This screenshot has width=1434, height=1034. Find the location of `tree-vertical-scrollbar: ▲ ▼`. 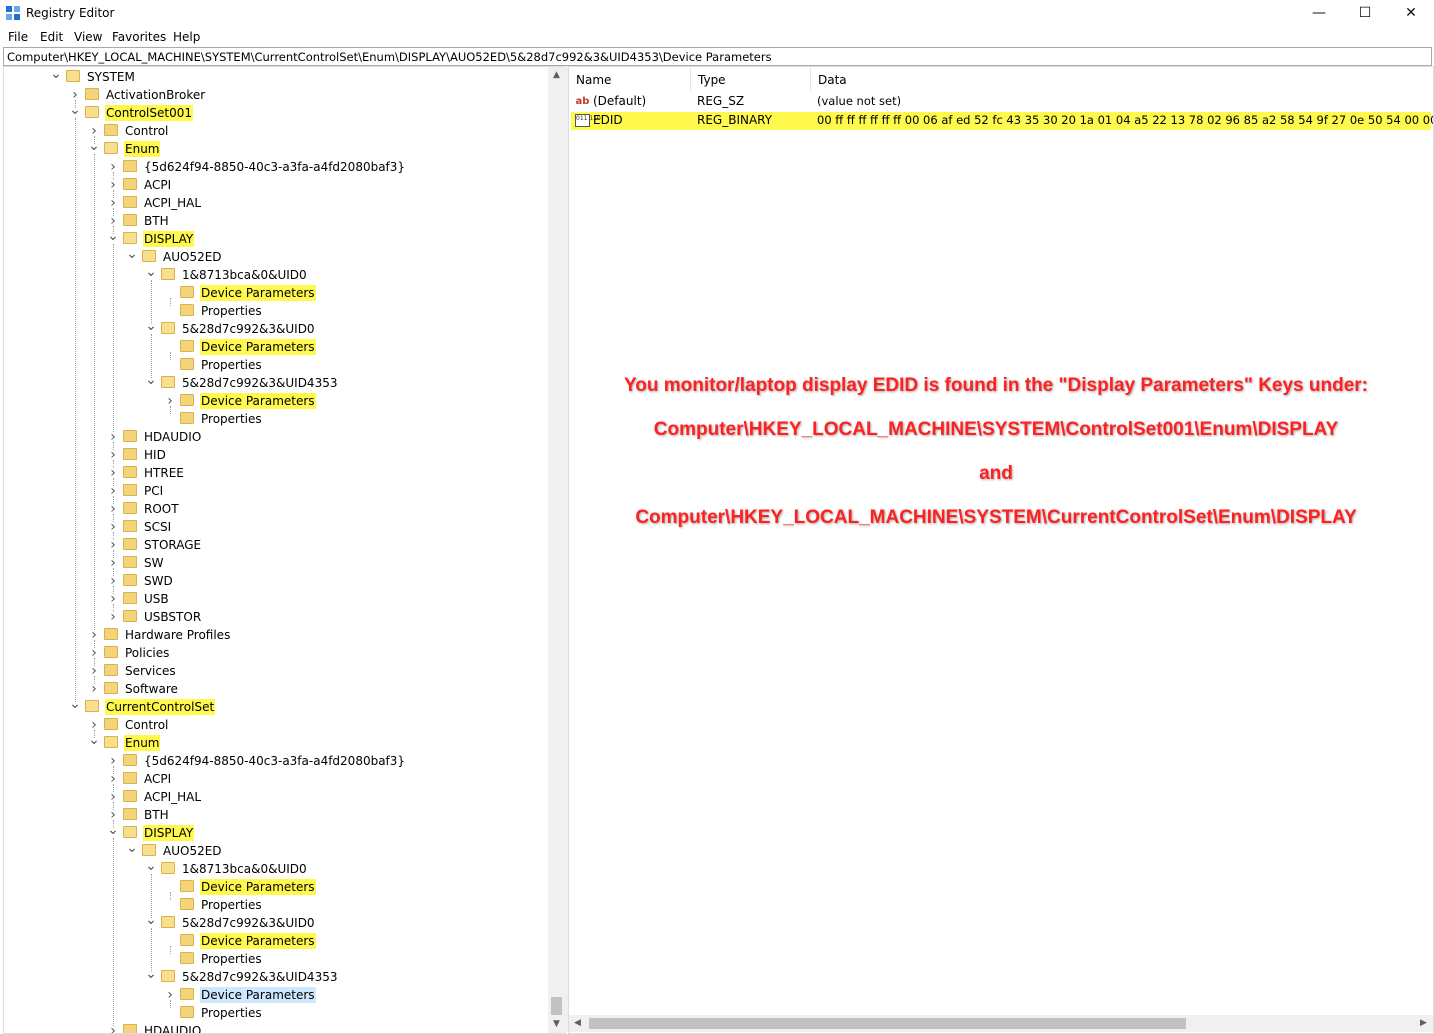

tree-vertical-scrollbar: ▲ ▼ is located at coordinates (556, 550).